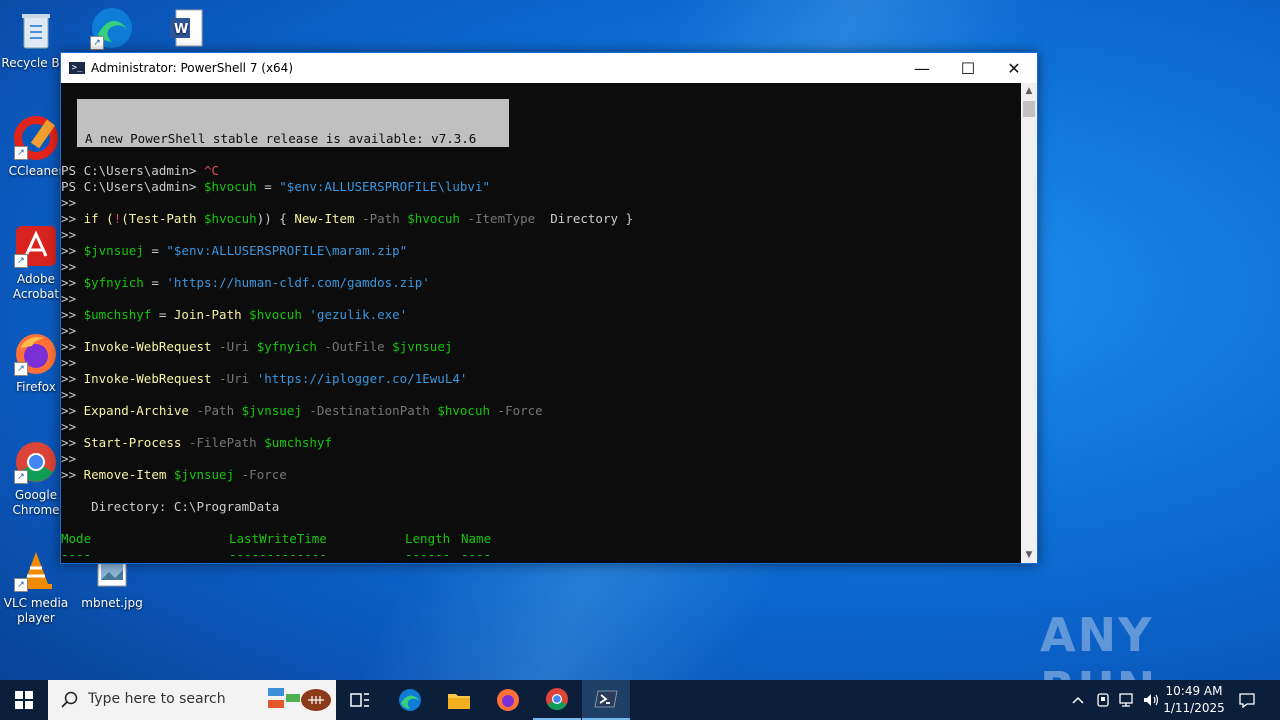 The height and width of the screenshot is (720, 1280). What do you see at coordinates (36, 502) in the screenshot?
I see `desktop-icon-label: Google Chrome` at bounding box center [36, 502].